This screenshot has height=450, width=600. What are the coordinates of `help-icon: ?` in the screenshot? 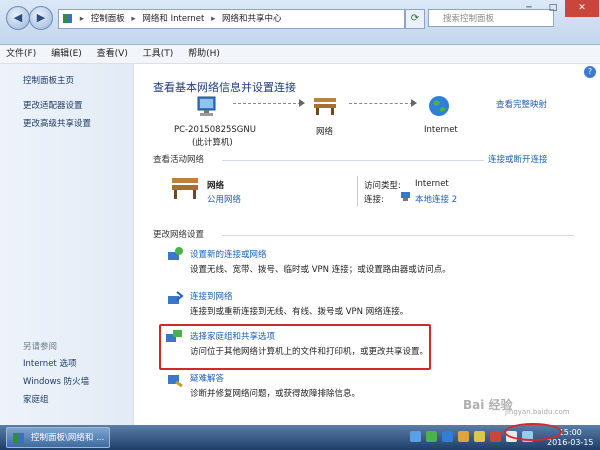 It's located at (590, 72).